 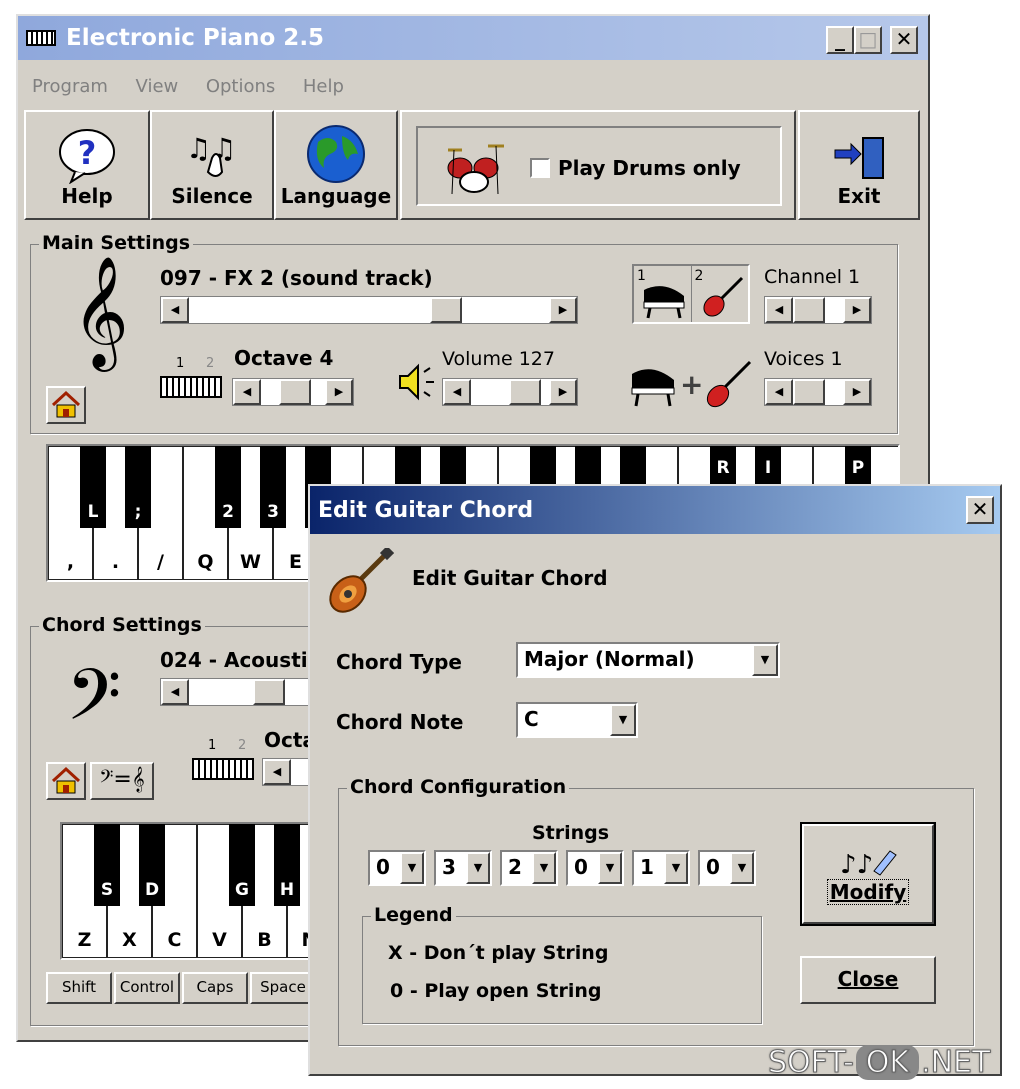 I want to click on space-button: Space, so click(x=283, y=988).